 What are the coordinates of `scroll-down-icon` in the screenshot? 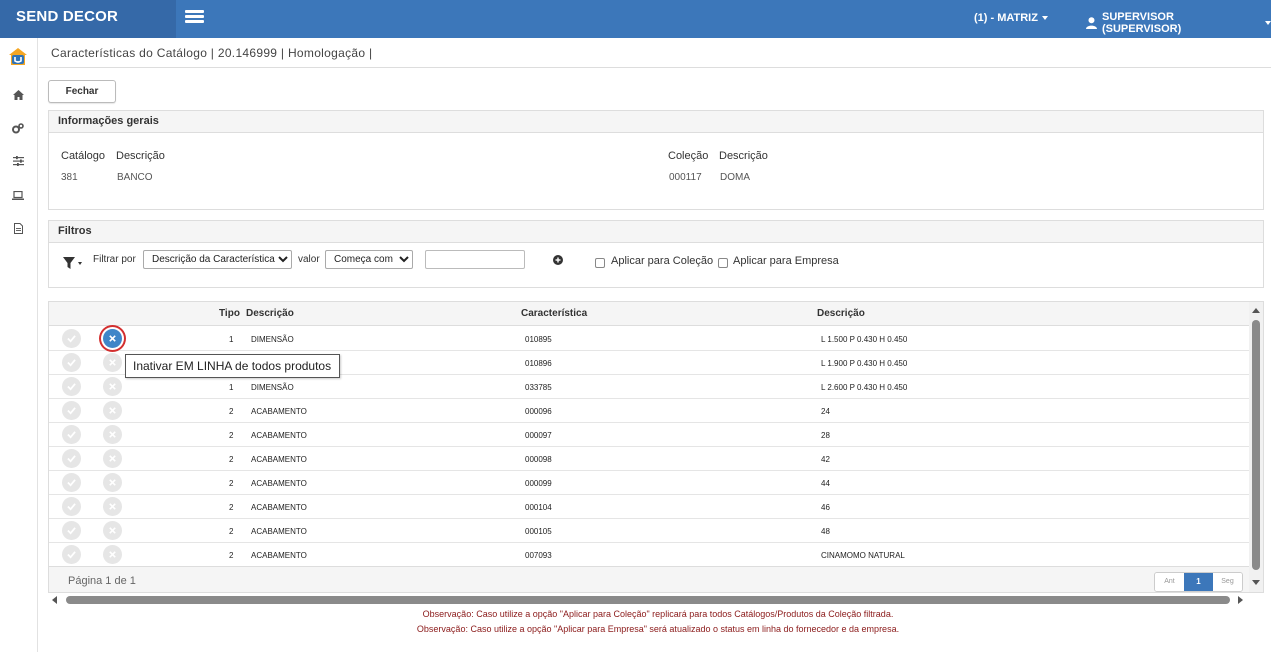 It's located at (1256, 582).